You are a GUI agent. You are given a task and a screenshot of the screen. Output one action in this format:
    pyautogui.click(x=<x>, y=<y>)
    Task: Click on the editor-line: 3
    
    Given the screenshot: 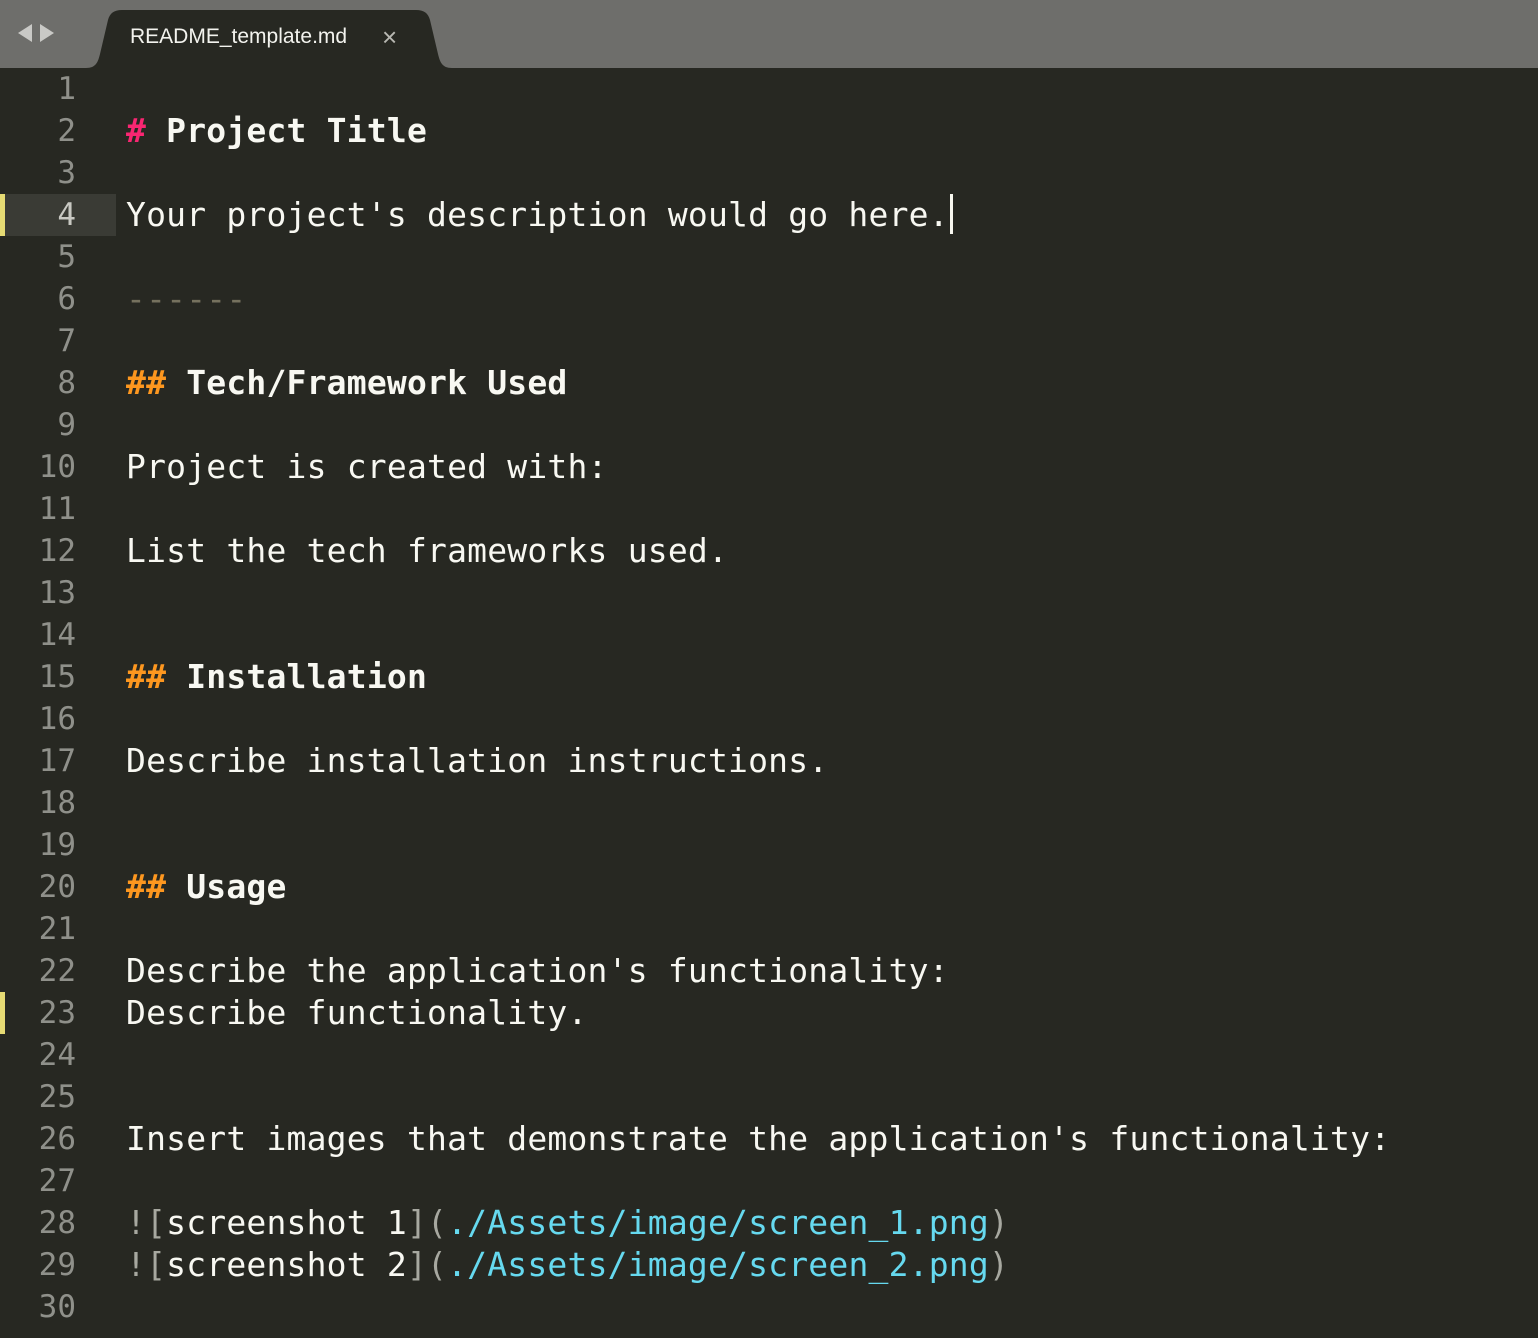 What is the action you would take?
    pyautogui.click(x=769, y=173)
    